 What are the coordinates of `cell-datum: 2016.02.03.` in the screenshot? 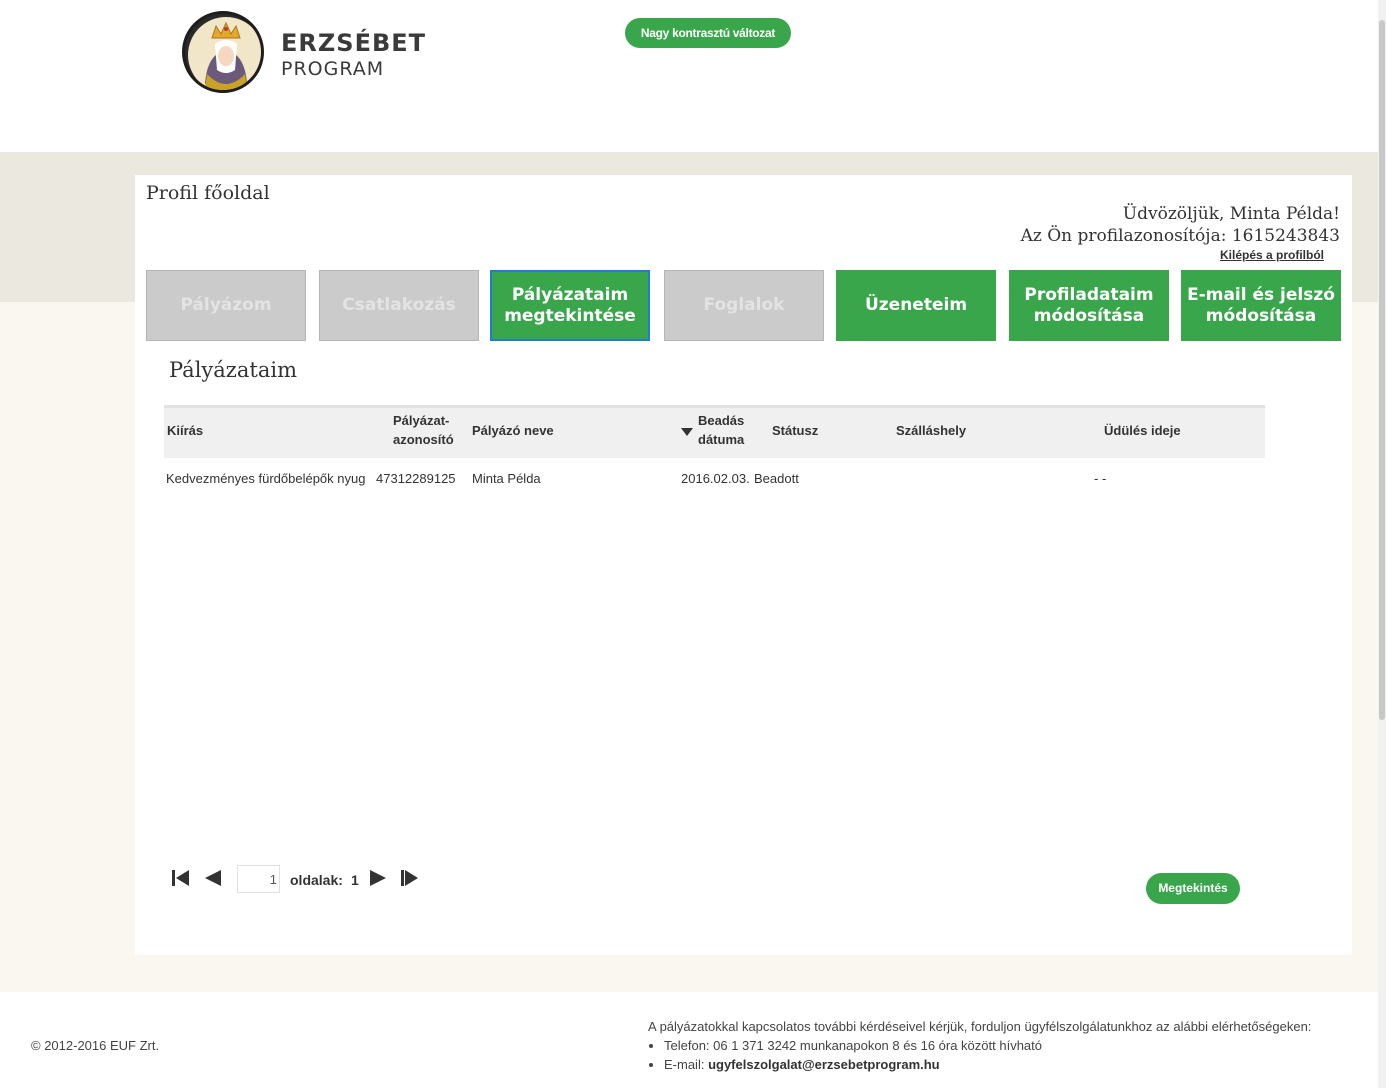 It's located at (715, 478).